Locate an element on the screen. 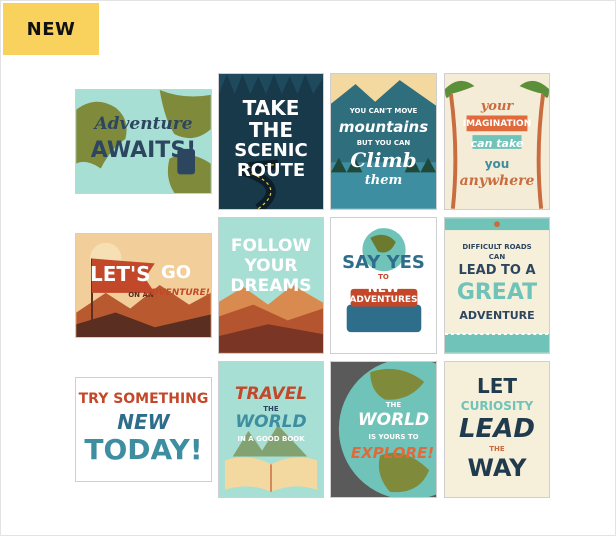 The image size is (616, 536). poster-line: IN A GOOD BOOK is located at coordinates (271, 439).